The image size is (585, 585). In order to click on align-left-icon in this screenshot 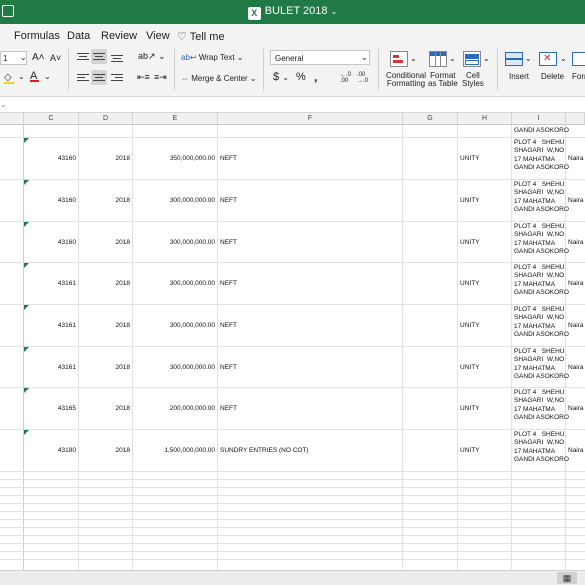, I will do `click(83, 78)`.